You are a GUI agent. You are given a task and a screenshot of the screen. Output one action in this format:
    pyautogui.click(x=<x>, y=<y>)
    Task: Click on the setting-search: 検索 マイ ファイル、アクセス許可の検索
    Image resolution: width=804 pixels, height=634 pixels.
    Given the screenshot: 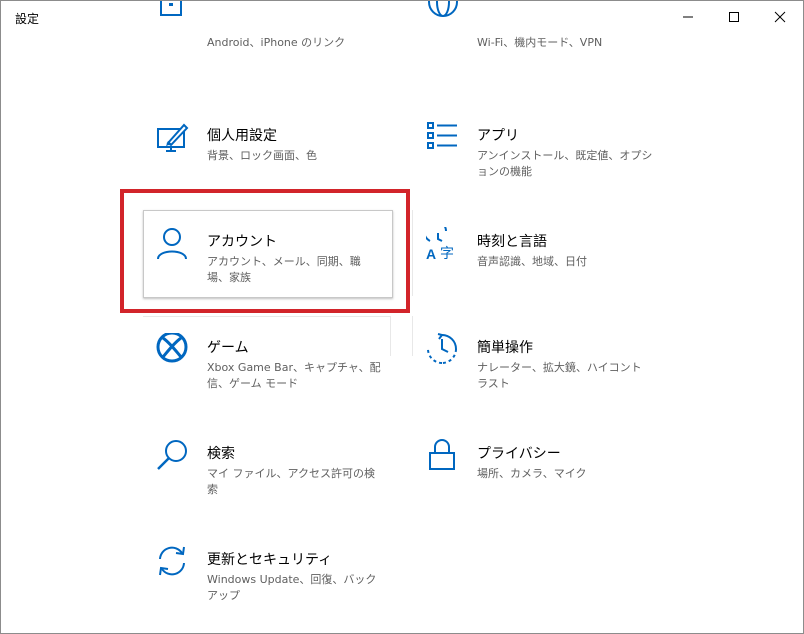 What is the action you would take?
    pyautogui.click(x=281, y=482)
    